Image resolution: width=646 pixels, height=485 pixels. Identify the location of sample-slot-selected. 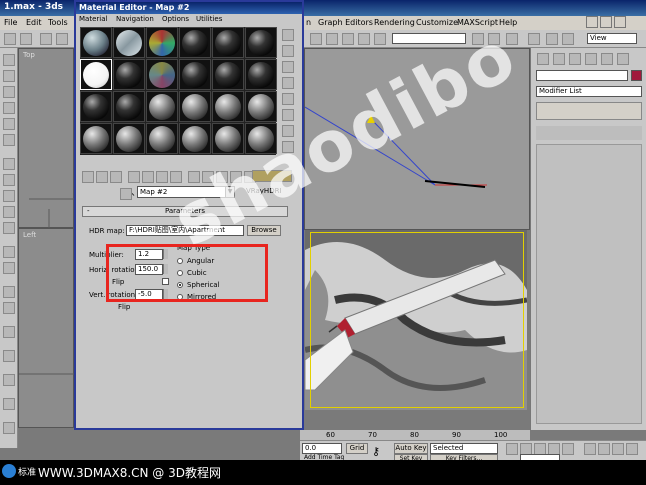
(96, 74).